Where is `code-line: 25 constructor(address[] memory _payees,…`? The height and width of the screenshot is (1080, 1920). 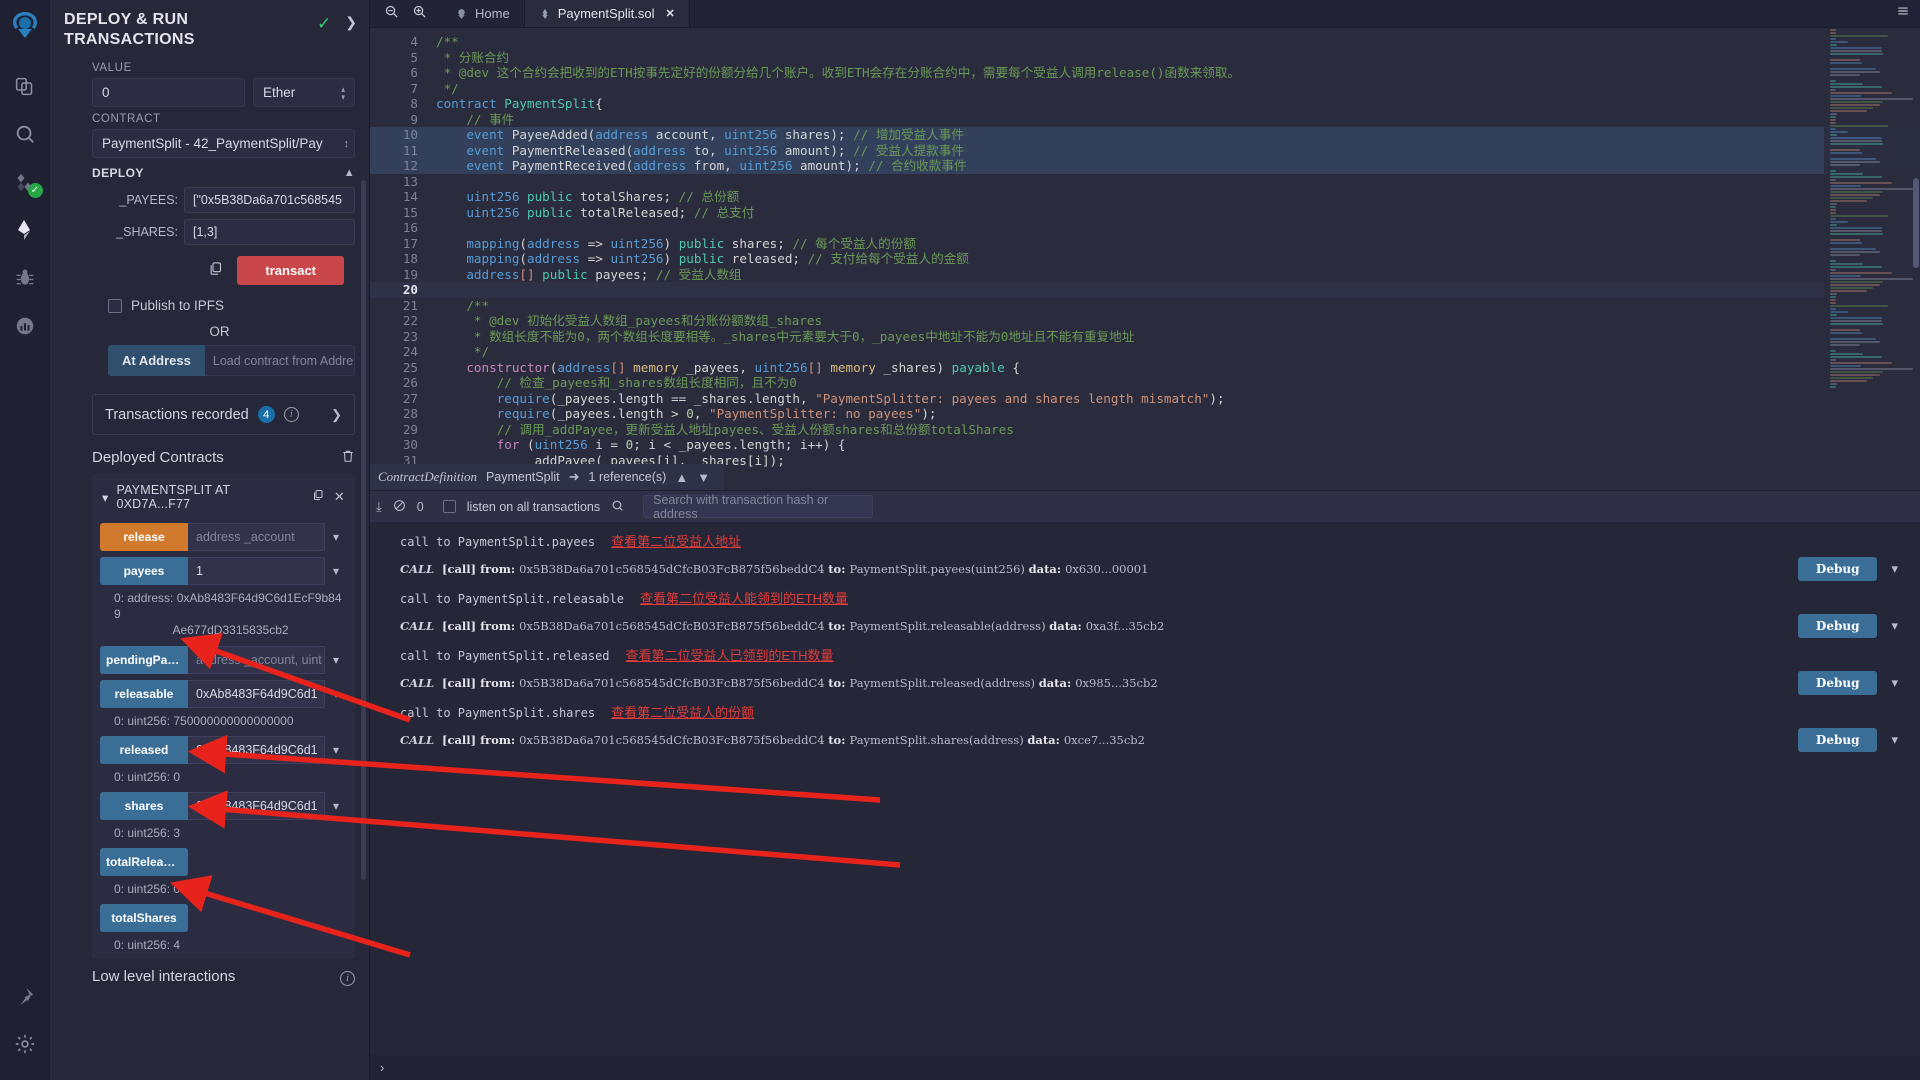 code-line: 25 constructor(address[] memory _payees,… is located at coordinates (1145, 368).